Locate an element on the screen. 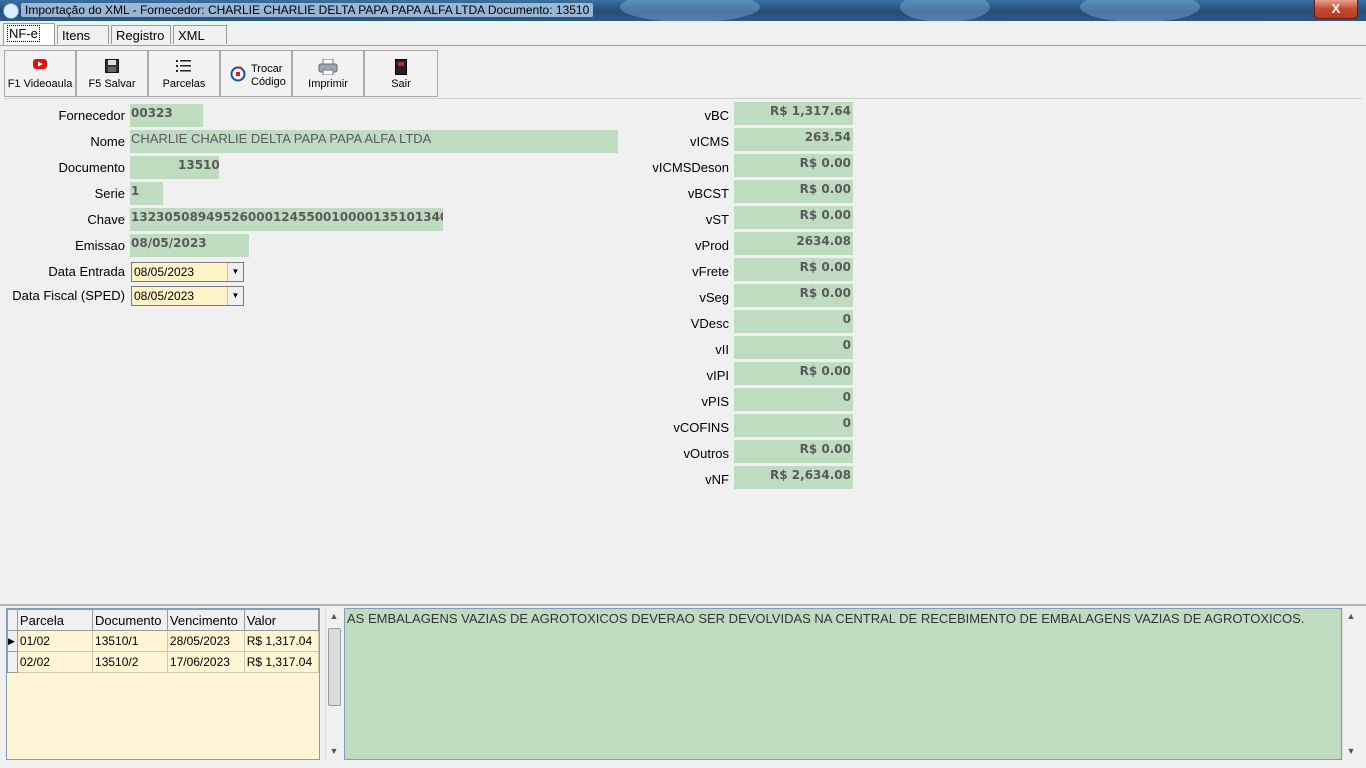 This screenshot has width=1366, height=768. total-field-vicms: 263.54 is located at coordinates (793, 139).